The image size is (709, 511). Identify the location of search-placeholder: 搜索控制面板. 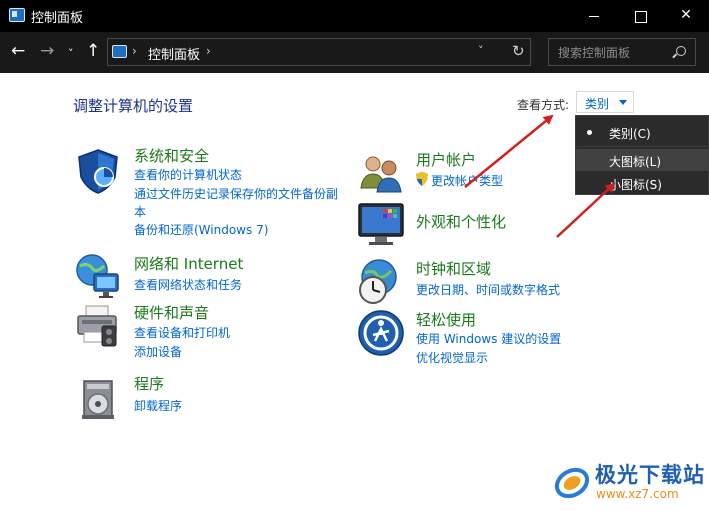
(594, 53).